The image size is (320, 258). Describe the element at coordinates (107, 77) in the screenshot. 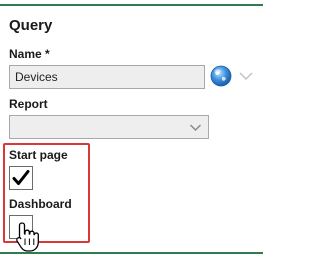

I see `name-input` at that location.